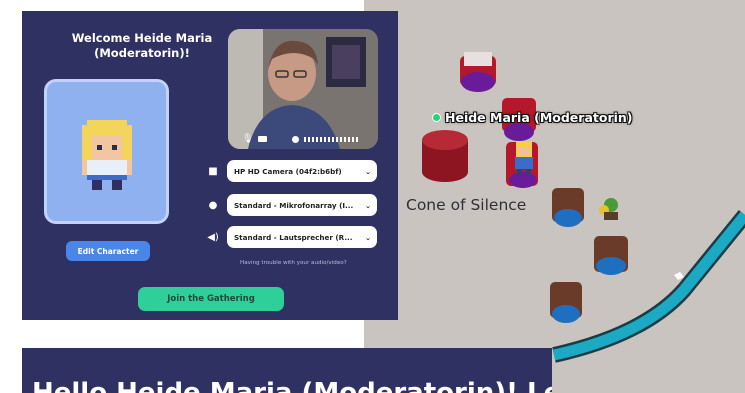 Image resolution: width=745 pixels, height=393 pixels. I want to click on join-gathering-button: Join the Gathering, so click(211, 299).